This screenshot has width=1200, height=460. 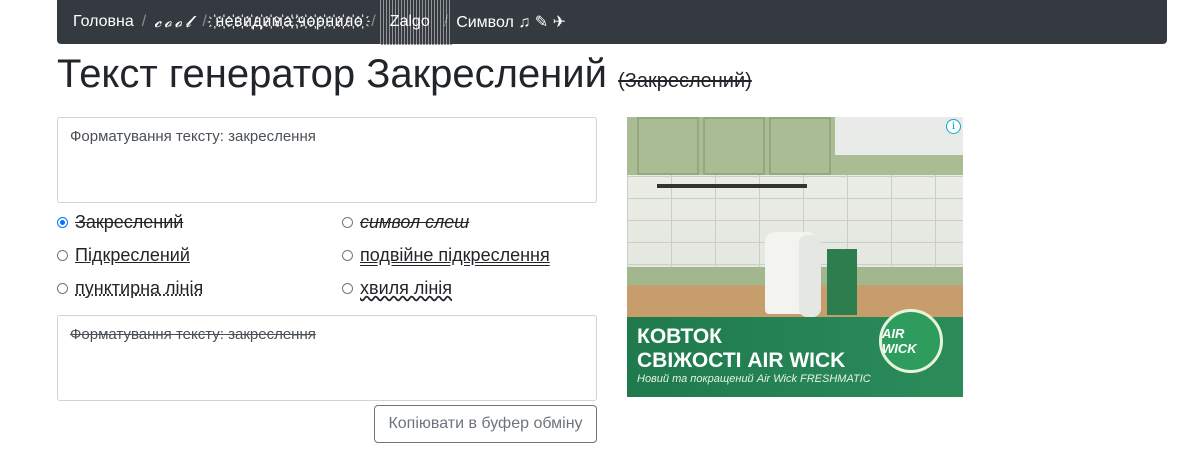 What do you see at coordinates (289, 22) in the screenshot?
I see `nav-invisible-ink-link: ҉н҉е҉в҉и҉д҉и҉м҉а҉ ҉ч҉о҉р҉н҉и҉л҉о҉` at bounding box center [289, 22].